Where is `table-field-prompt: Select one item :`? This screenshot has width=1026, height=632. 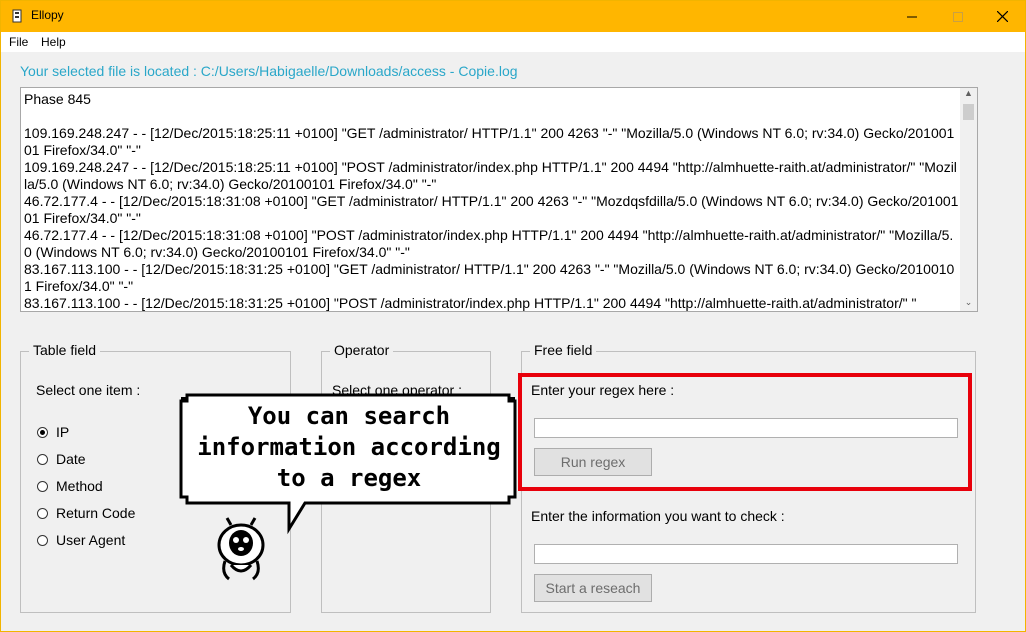 table-field-prompt: Select one item : is located at coordinates (88, 390).